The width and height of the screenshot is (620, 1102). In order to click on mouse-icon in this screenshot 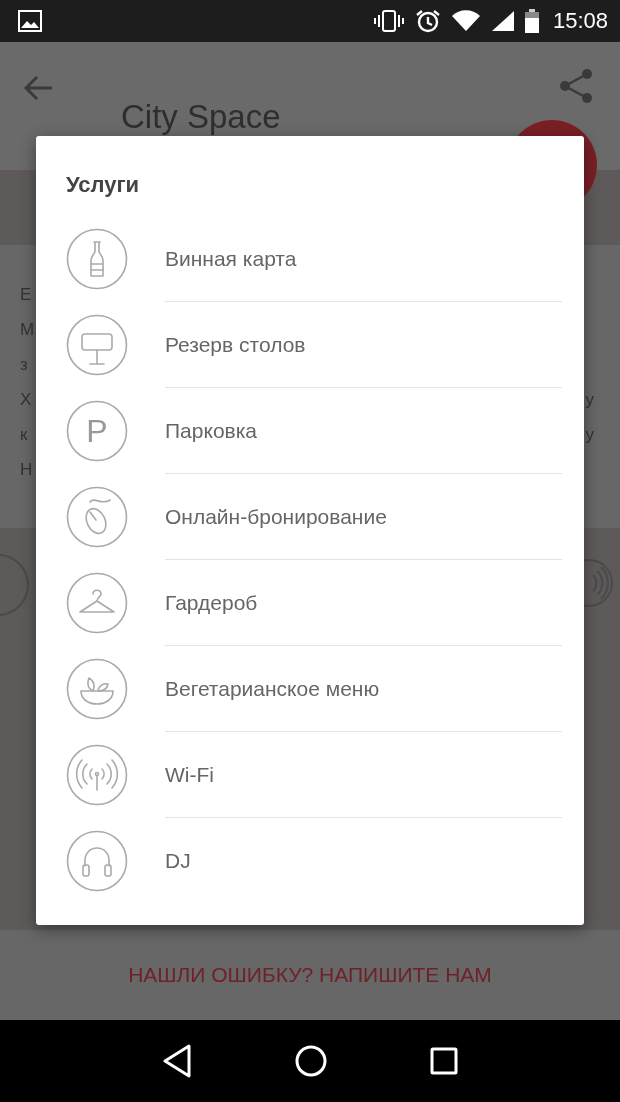, I will do `click(97, 517)`.